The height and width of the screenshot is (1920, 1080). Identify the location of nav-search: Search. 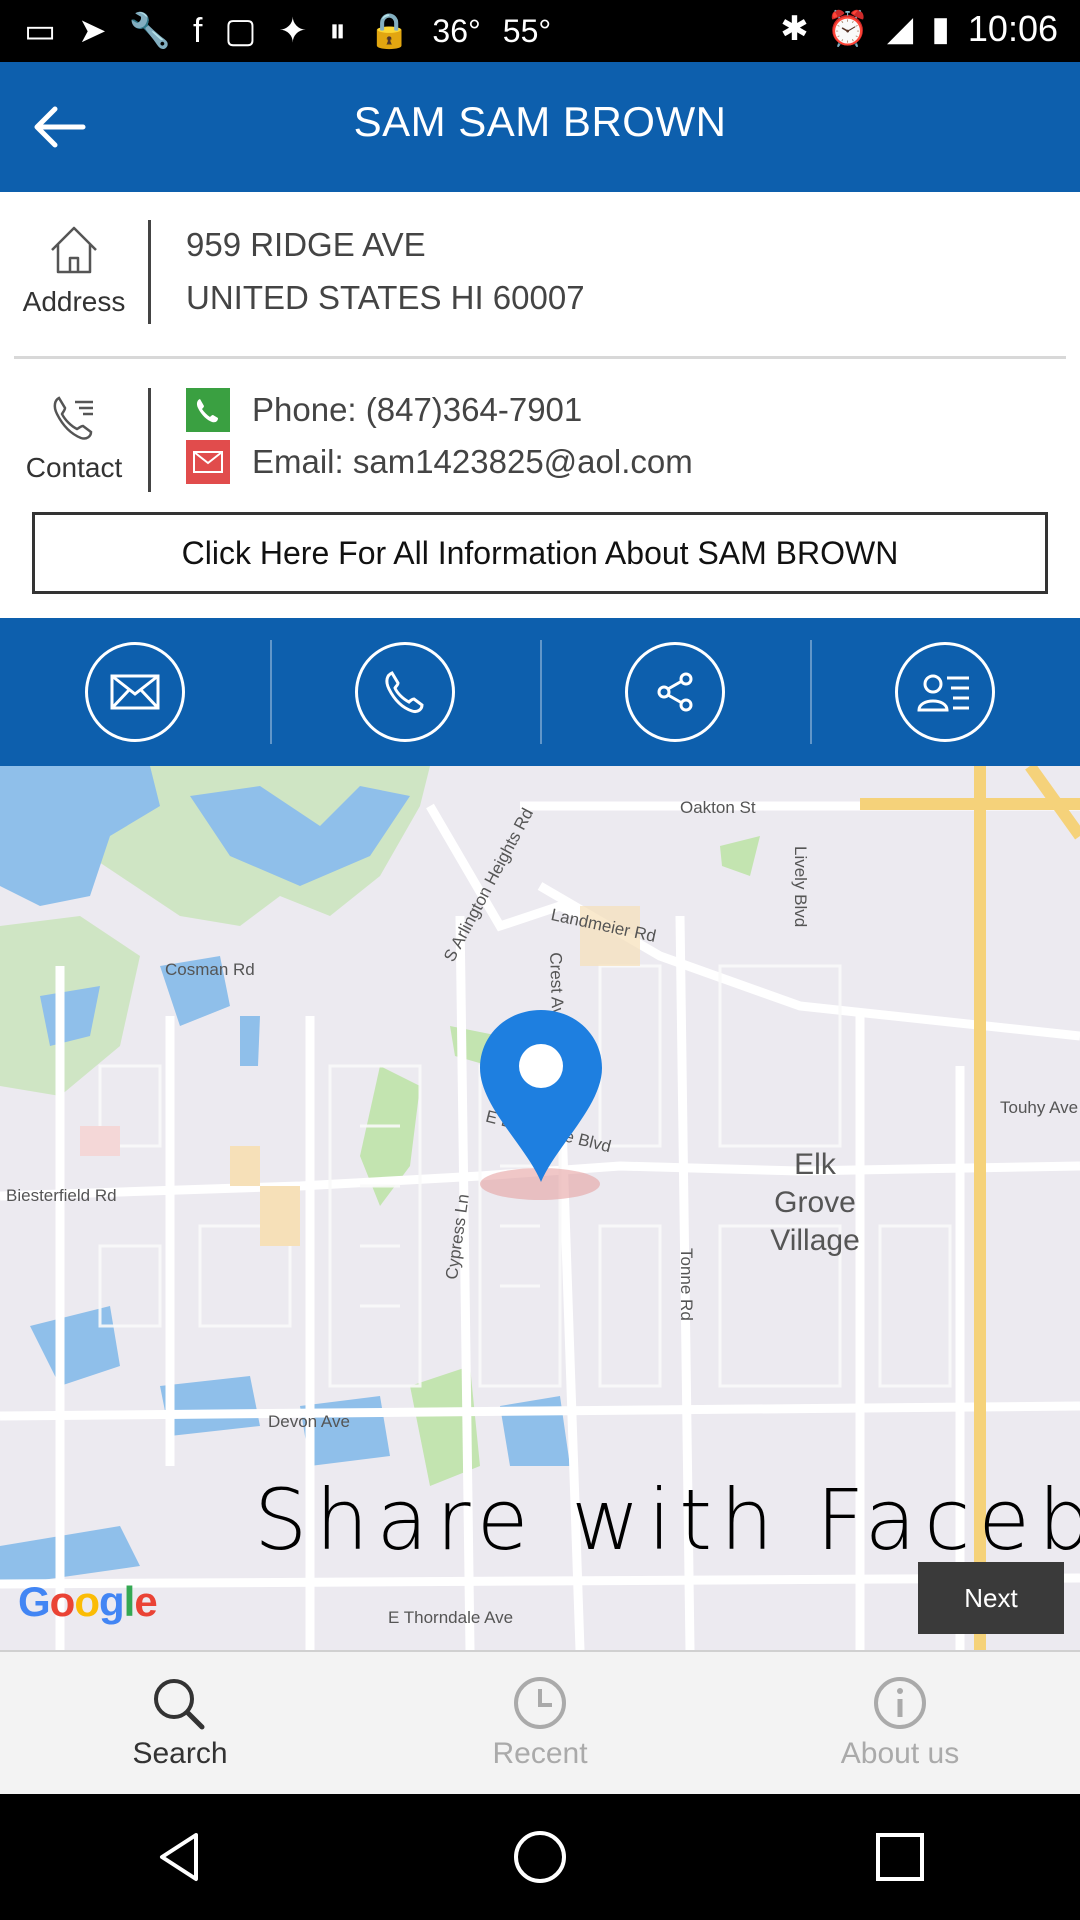
(180, 1723).